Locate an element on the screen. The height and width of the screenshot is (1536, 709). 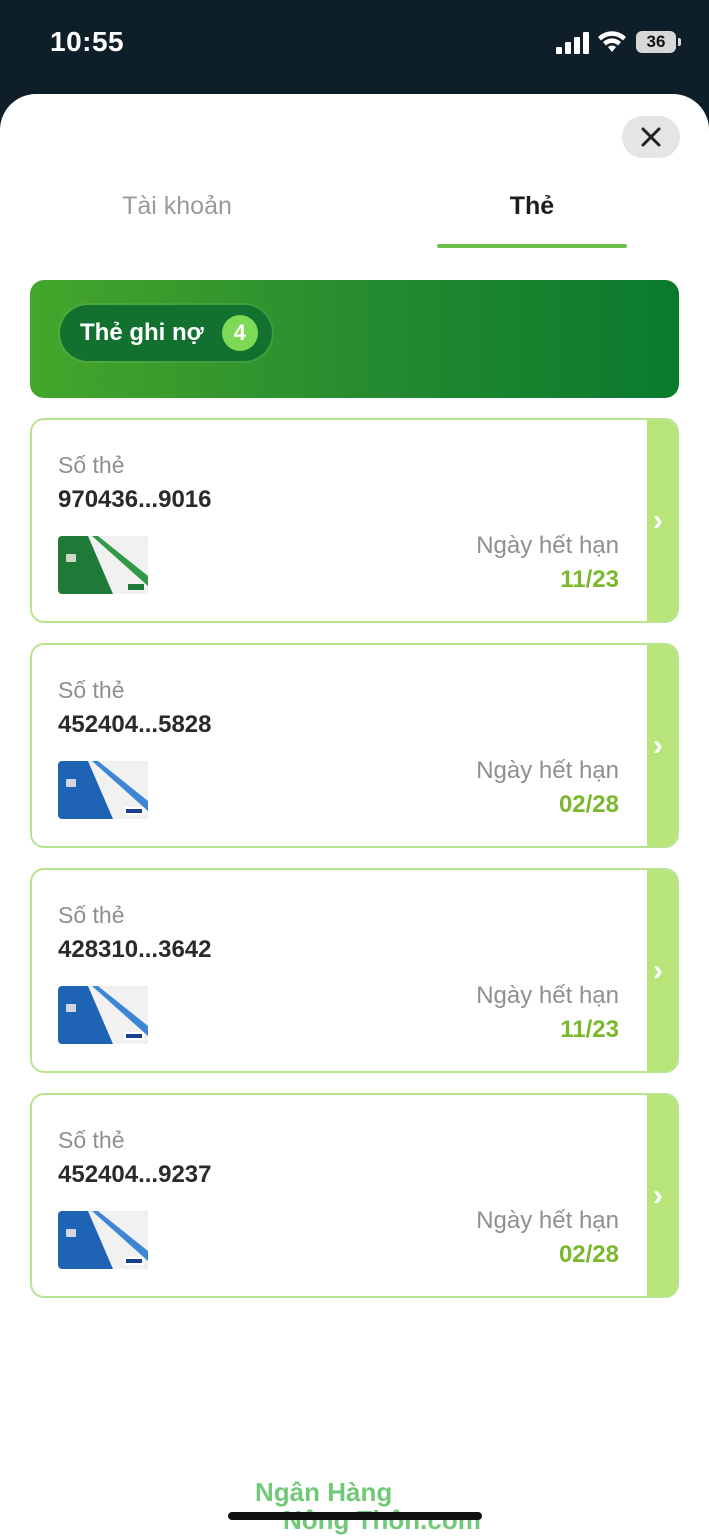
debit-card-count-badge: 4 is located at coordinates (239, 333).